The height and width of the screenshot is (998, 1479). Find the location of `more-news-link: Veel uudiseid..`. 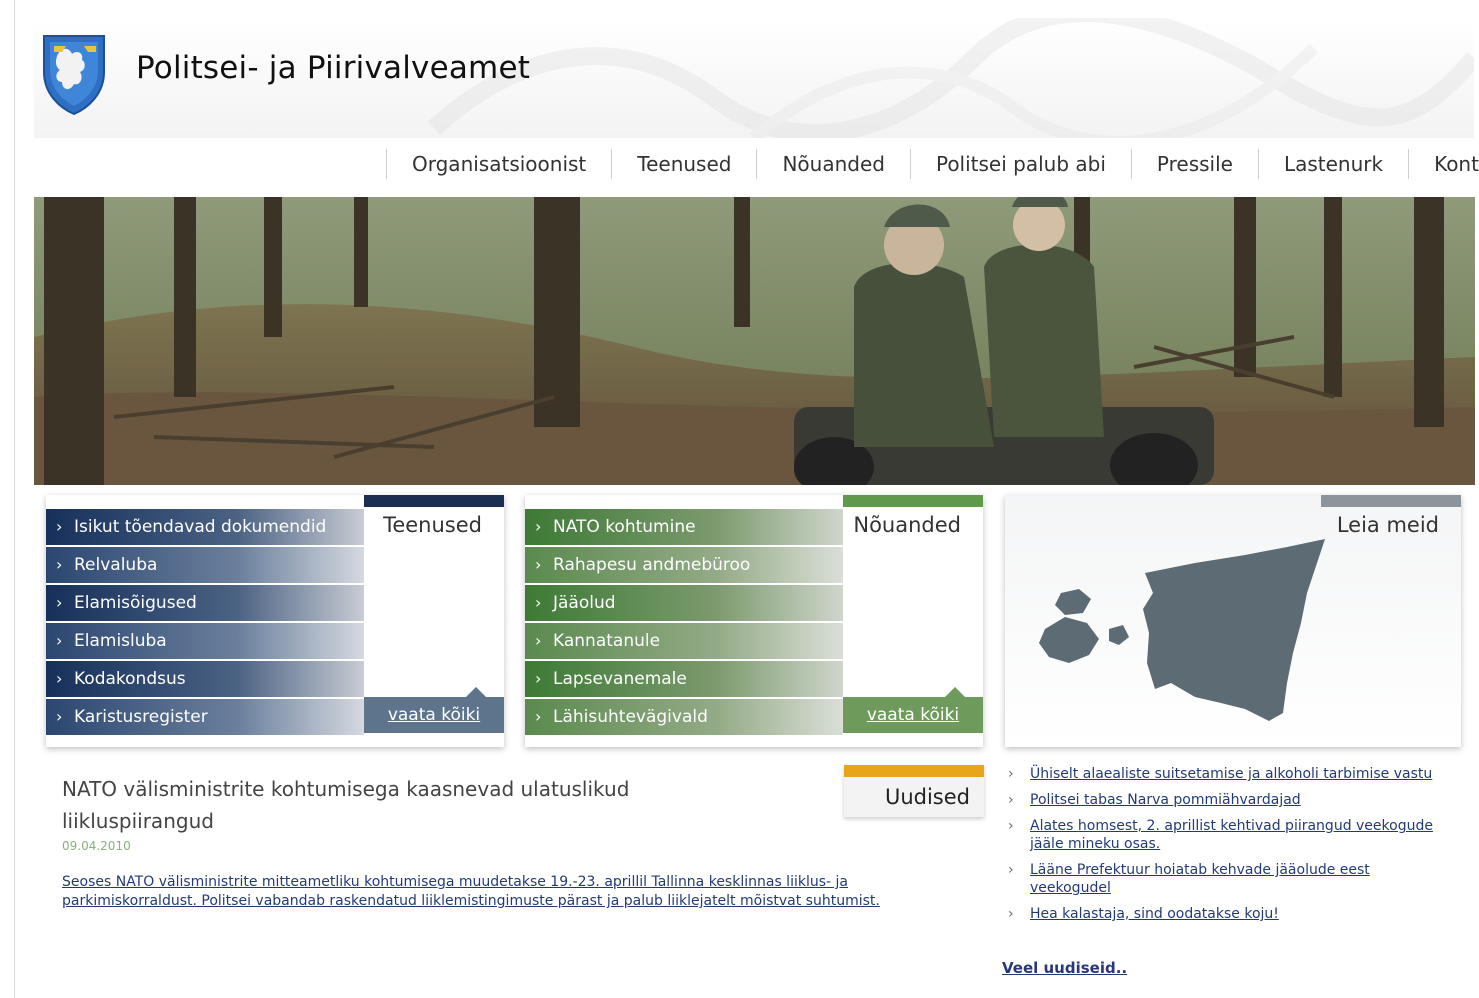

more-news-link: Veel uudiseid.. is located at coordinates (1064, 968).